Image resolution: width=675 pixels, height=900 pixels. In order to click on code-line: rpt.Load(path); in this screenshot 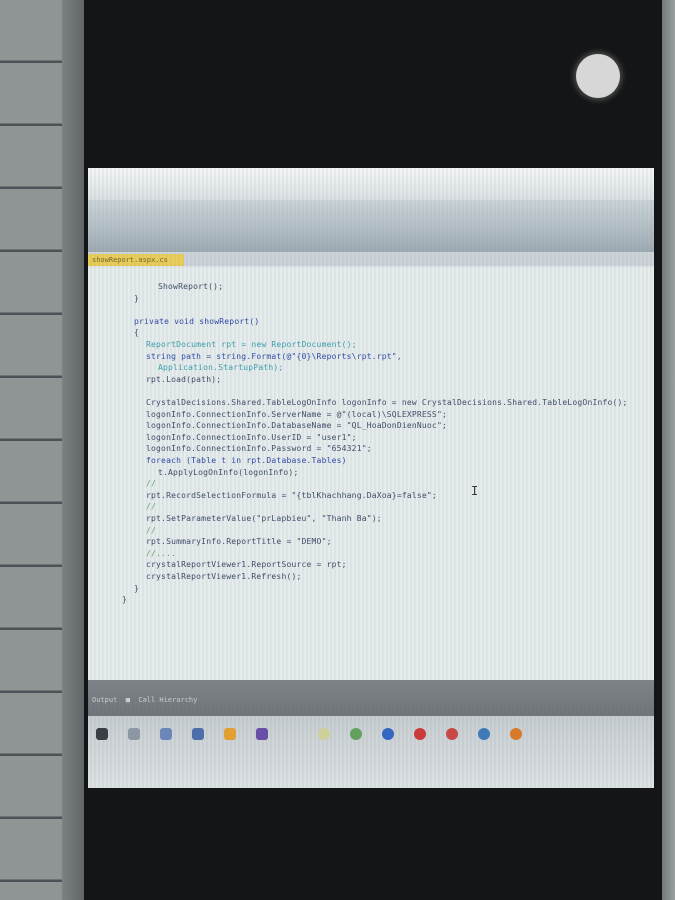, I will do `click(184, 379)`.